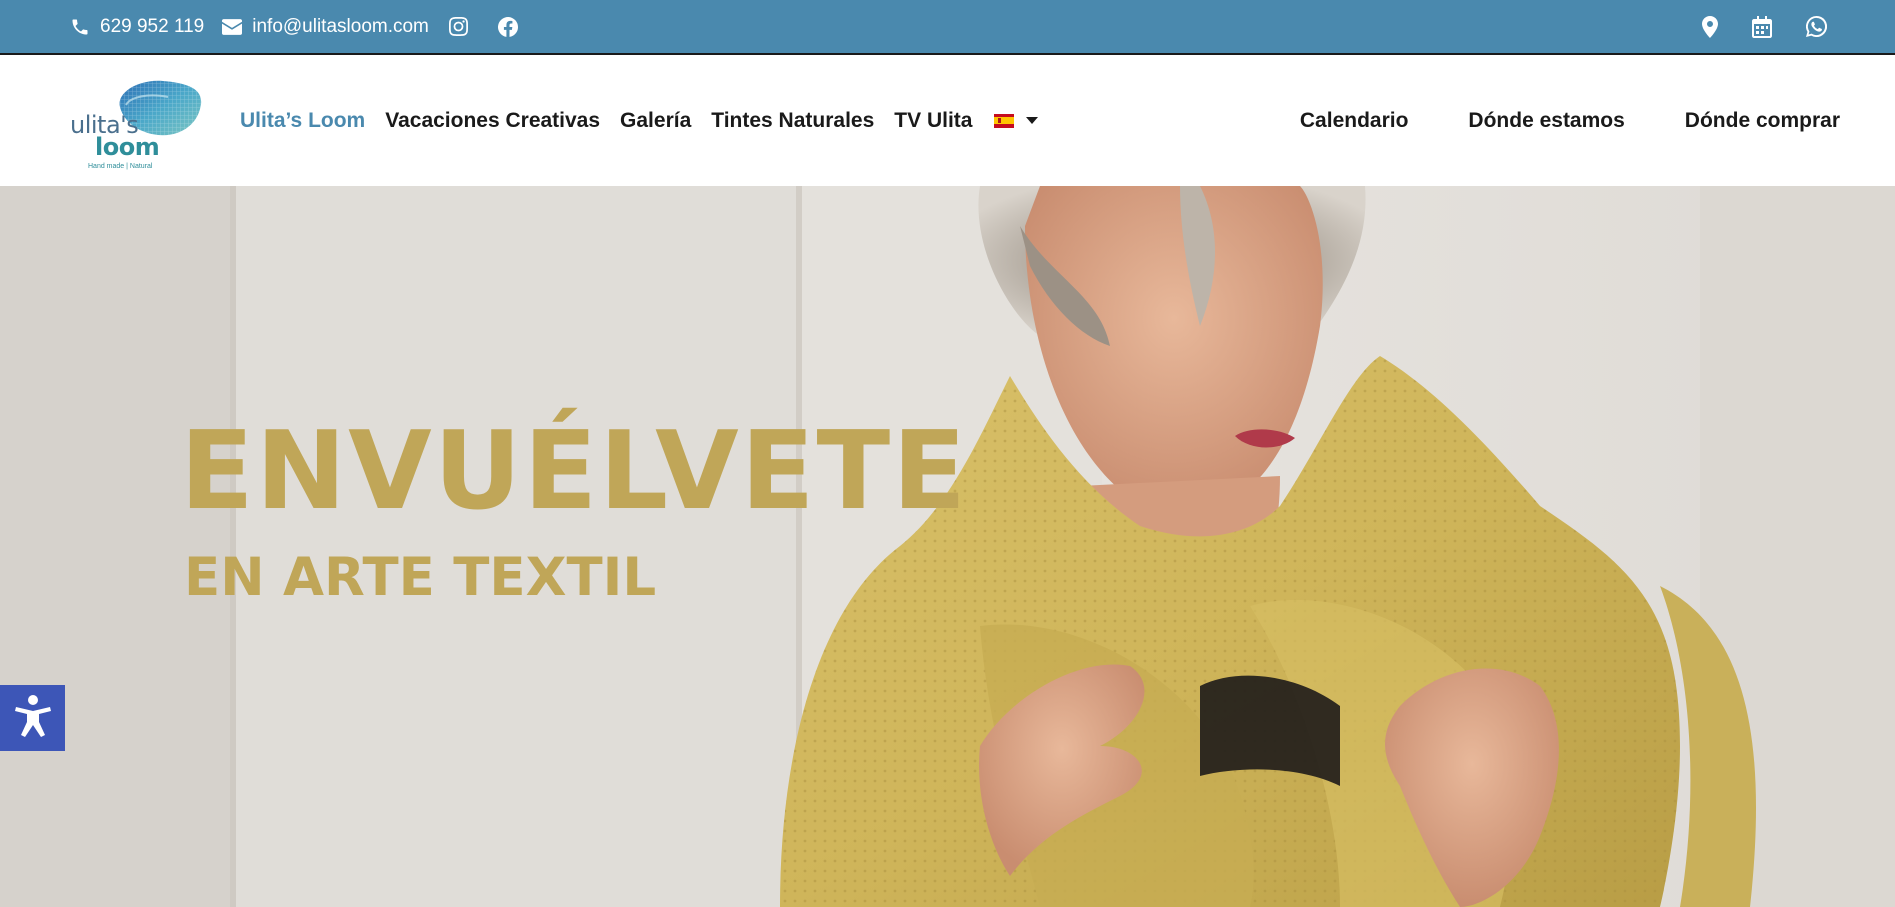 The width and height of the screenshot is (1895, 907). I want to click on email-link: info@ulitasloom.com, so click(325, 27).